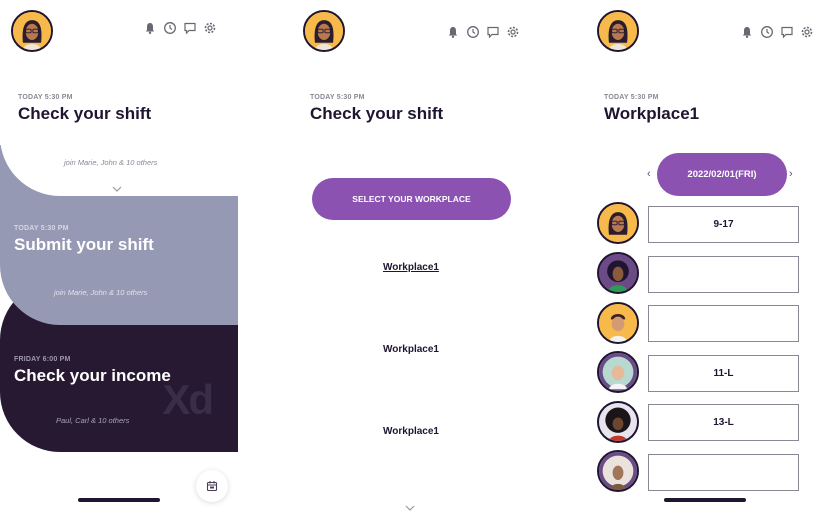 This screenshot has width=824, height=515. Describe the element at coordinates (723, 422) in the screenshot. I see `shift-cell: 13-L` at that location.